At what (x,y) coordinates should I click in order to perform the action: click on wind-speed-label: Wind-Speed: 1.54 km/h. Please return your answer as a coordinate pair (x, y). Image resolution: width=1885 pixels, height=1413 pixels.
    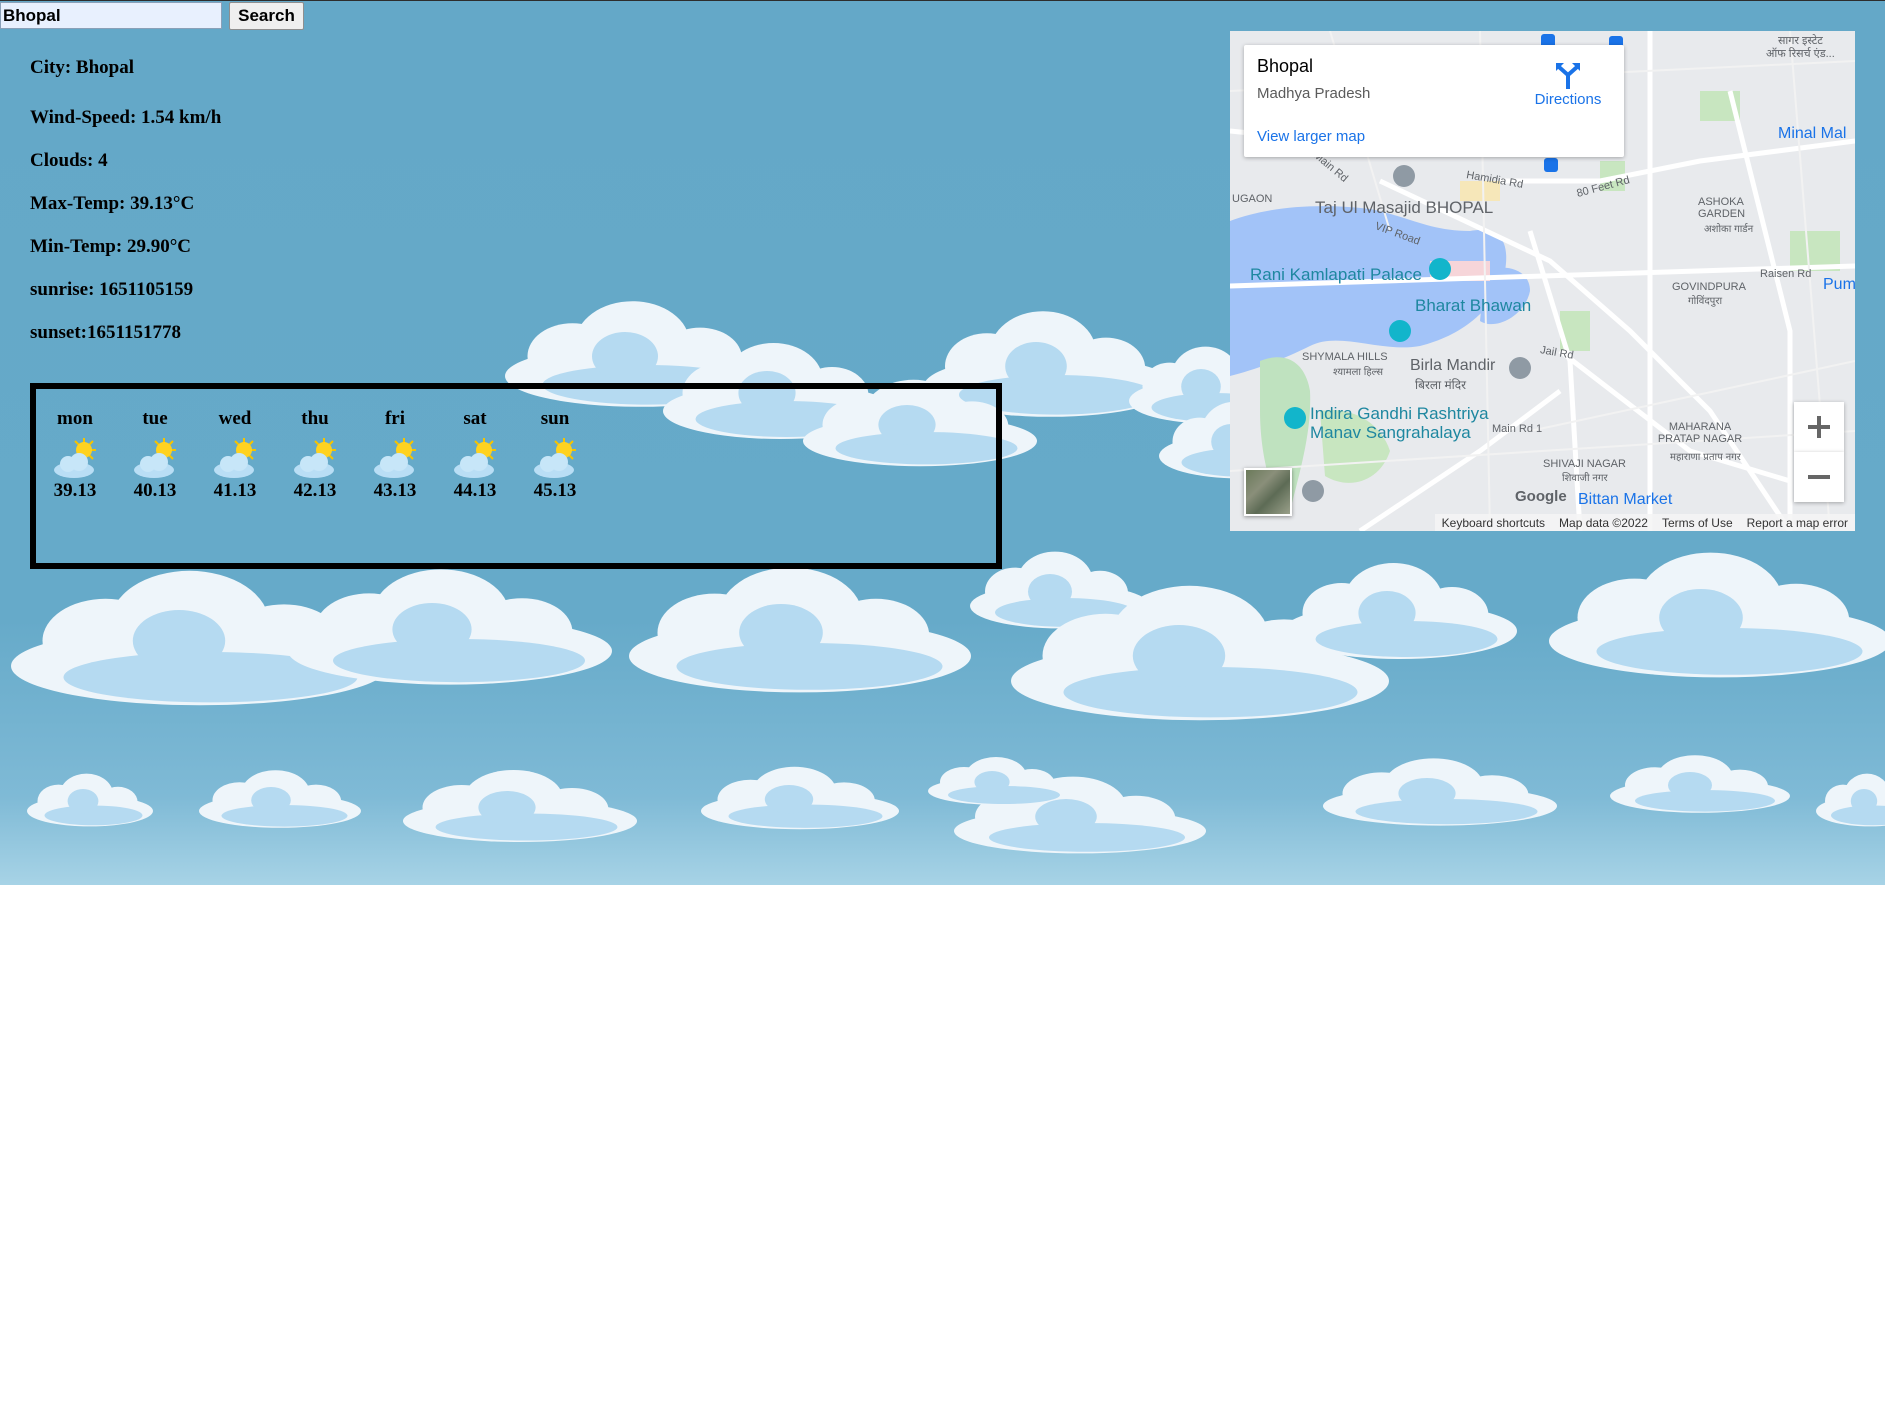
    Looking at the image, I should click on (126, 117).